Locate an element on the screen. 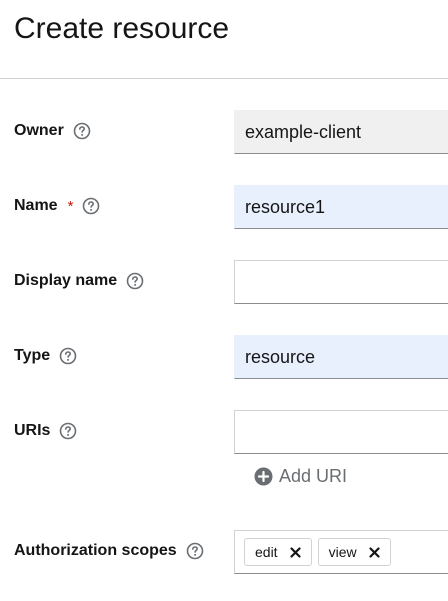  required-asterisk: * is located at coordinates (70, 206).